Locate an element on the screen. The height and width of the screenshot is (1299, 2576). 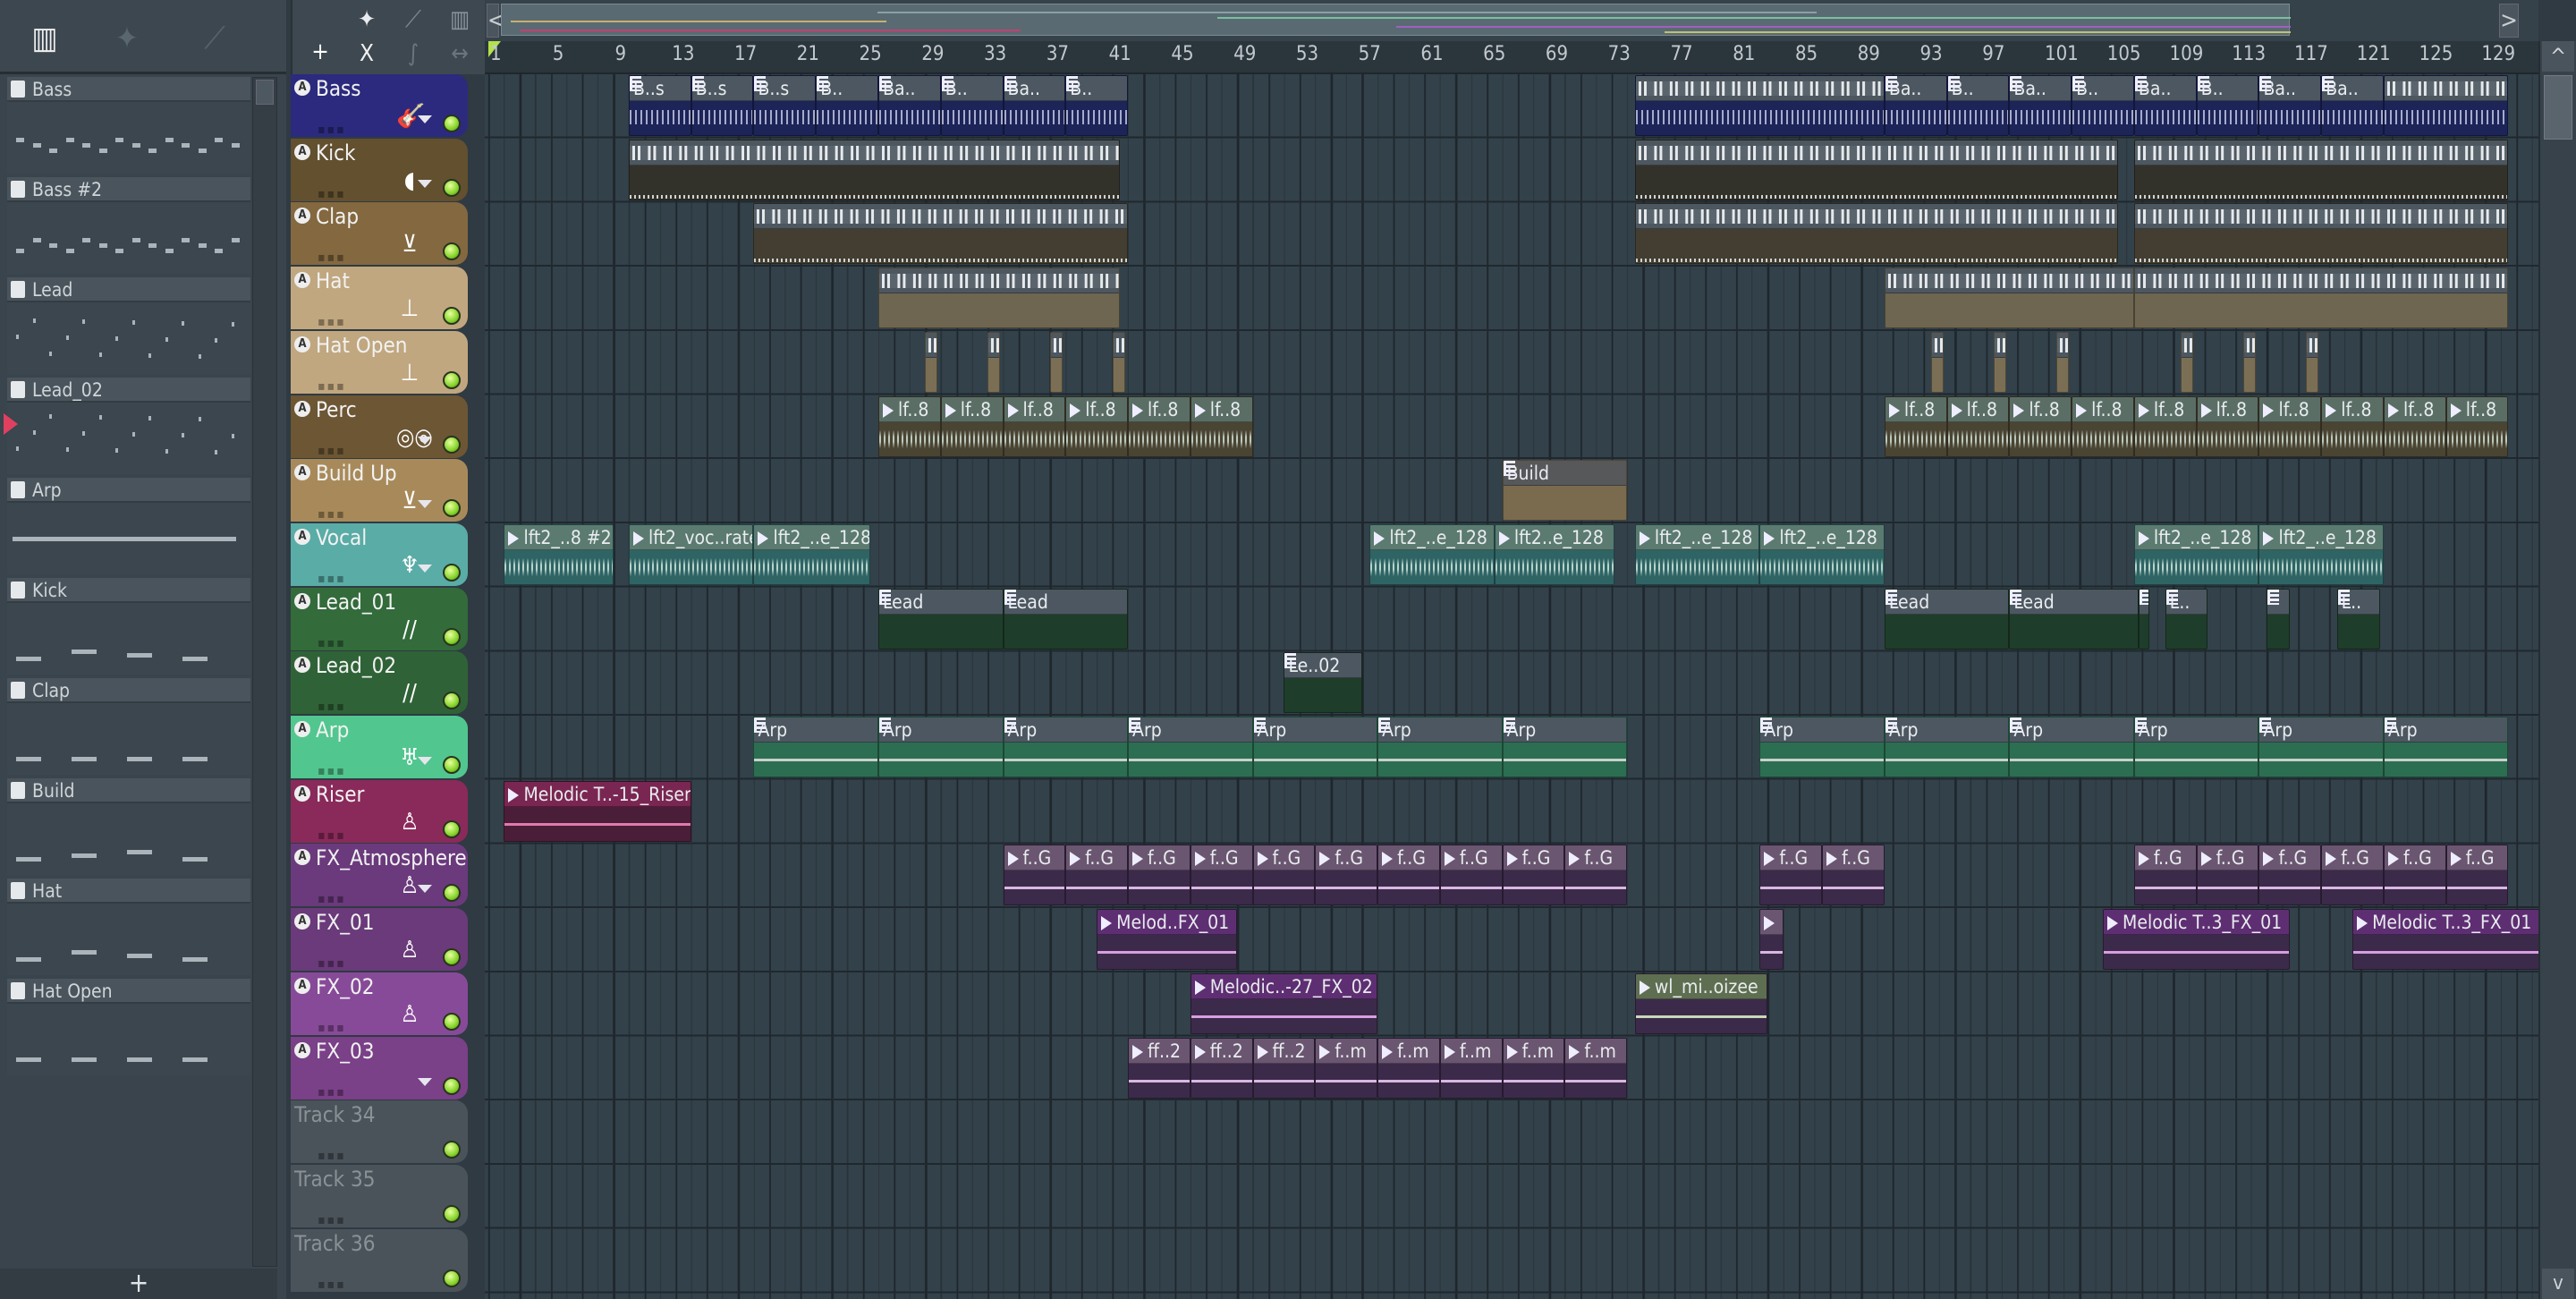
clip-header: lft2..e_128 is located at coordinates (1554, 537).